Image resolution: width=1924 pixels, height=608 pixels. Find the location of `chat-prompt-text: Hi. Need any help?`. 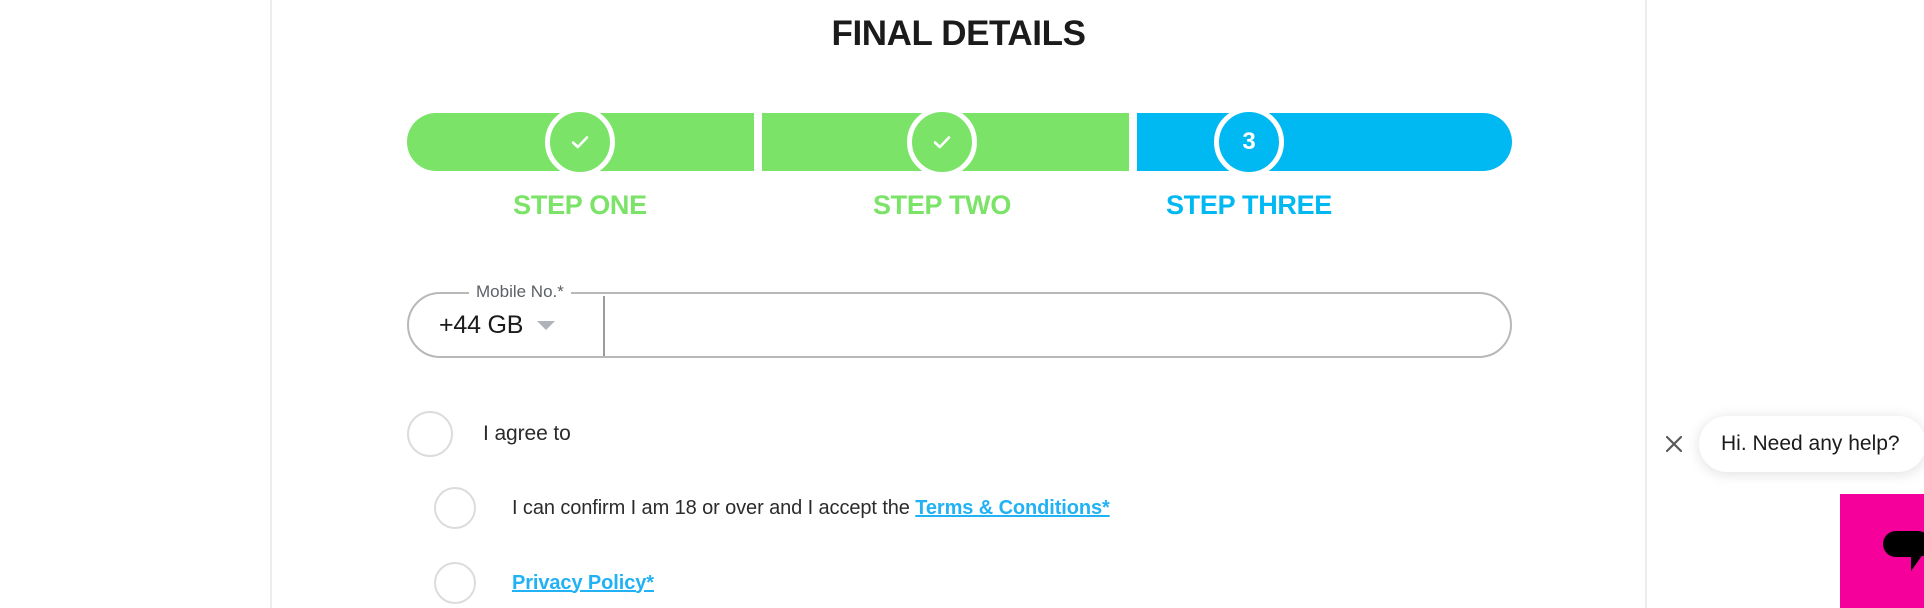

chat-prompt-text: Hi. Need any help? is located at coordinates (1810, 443).